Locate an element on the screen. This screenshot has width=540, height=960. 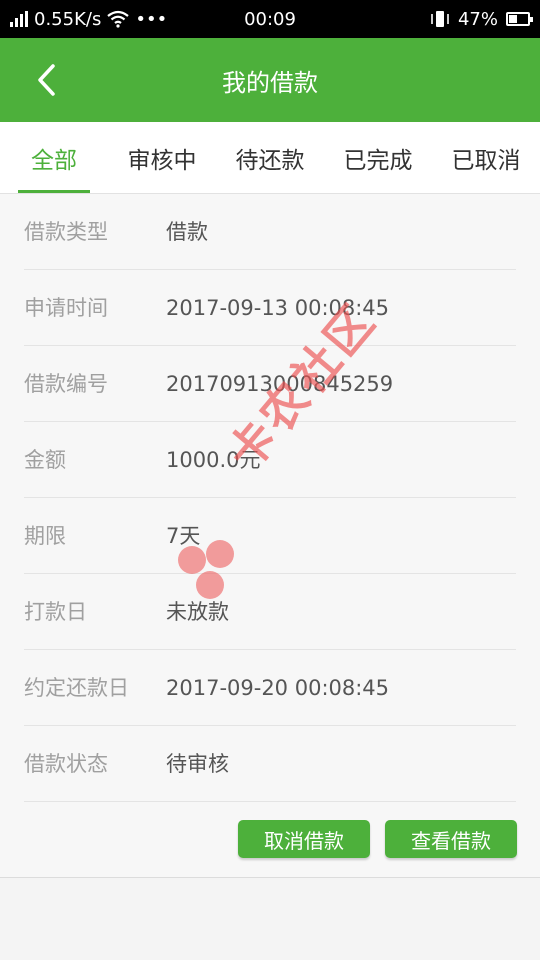
row-value: 待审核 is located at coordinates (197, 764).